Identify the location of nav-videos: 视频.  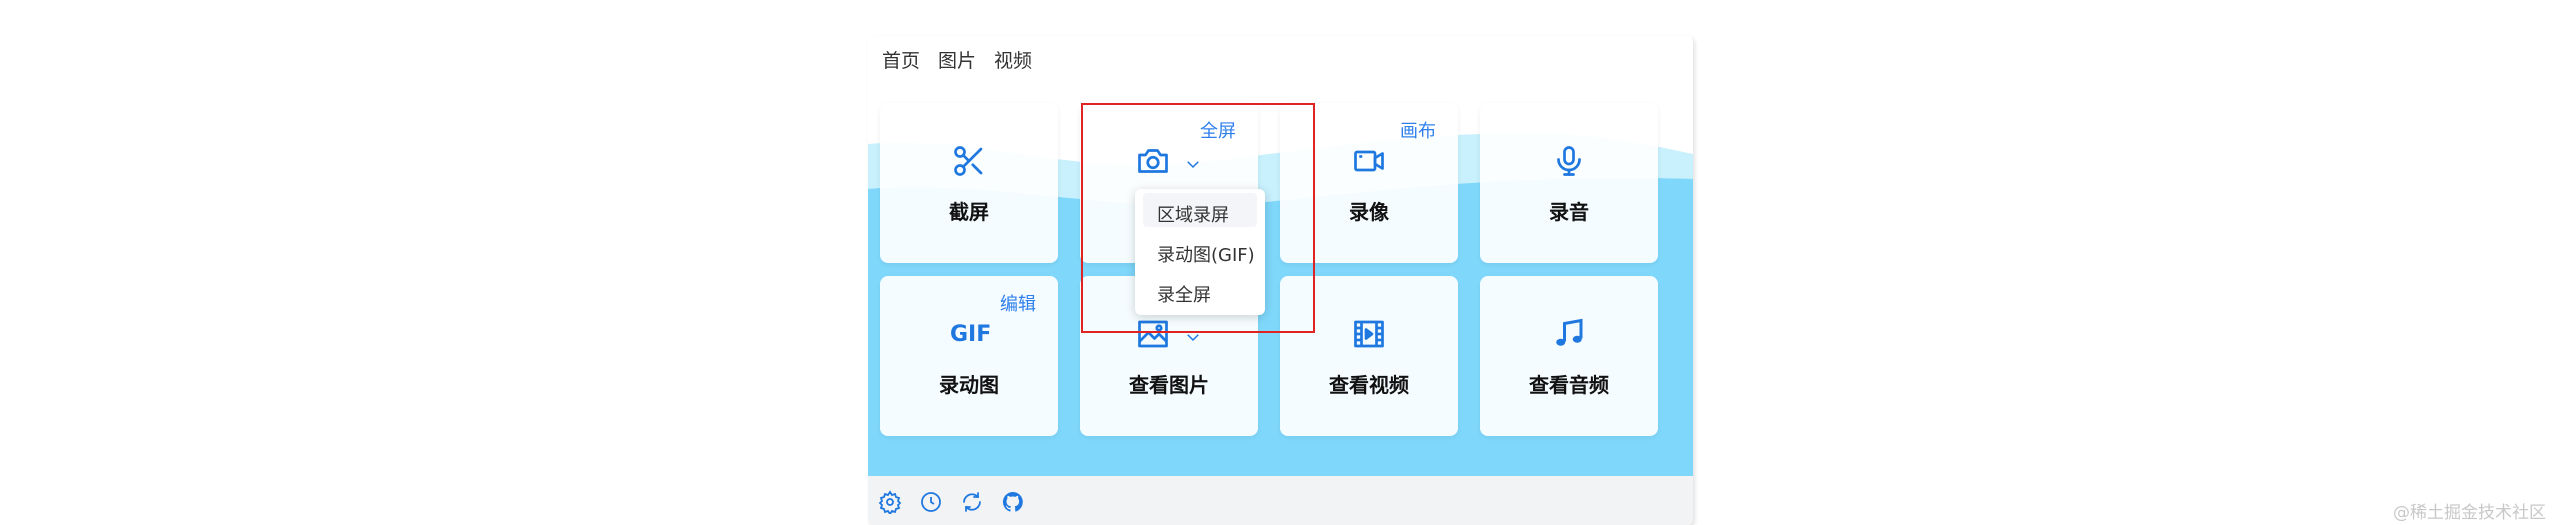
(1013, 59).